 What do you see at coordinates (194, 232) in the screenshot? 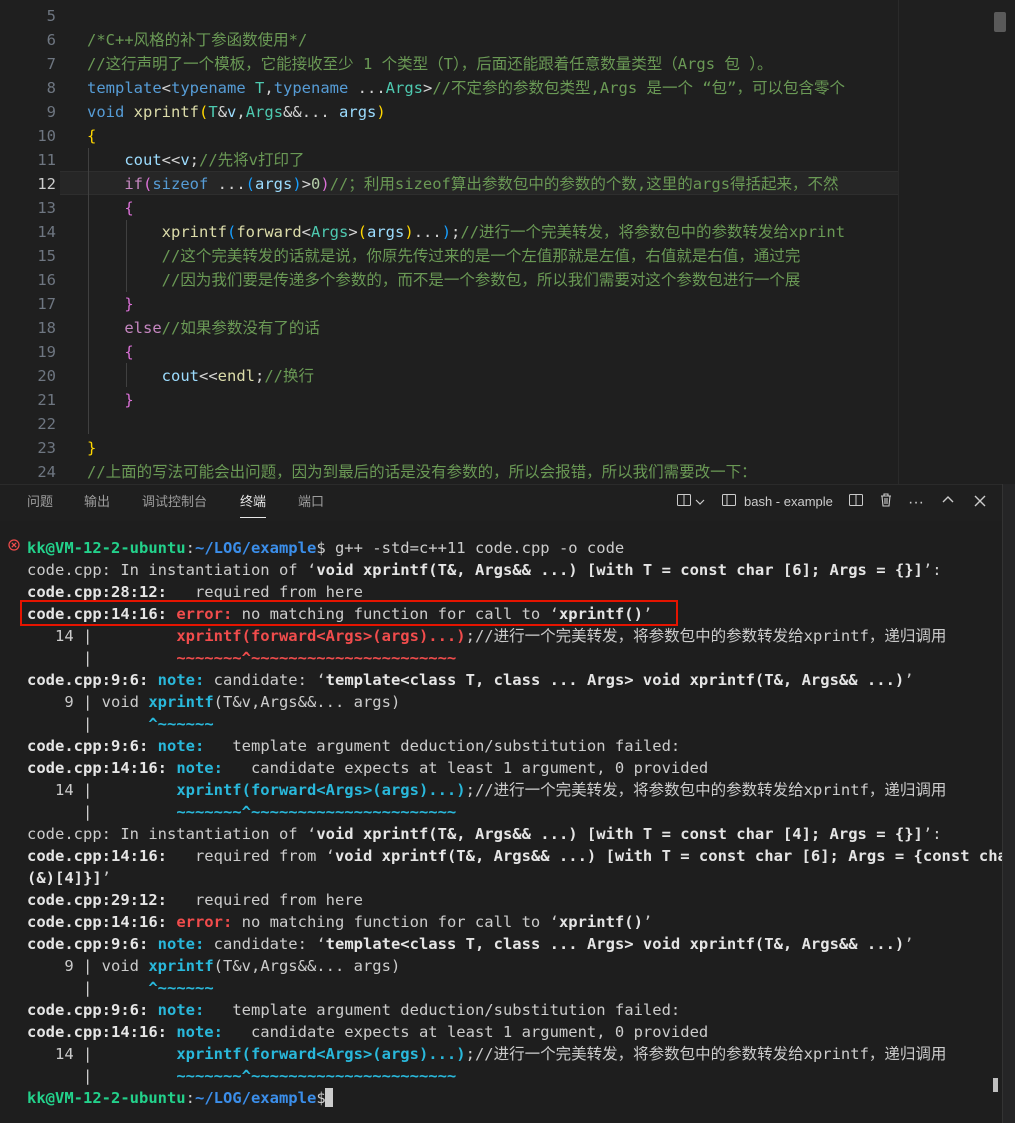
I see `code-token: xprintf` at bounding box center [194, 232].